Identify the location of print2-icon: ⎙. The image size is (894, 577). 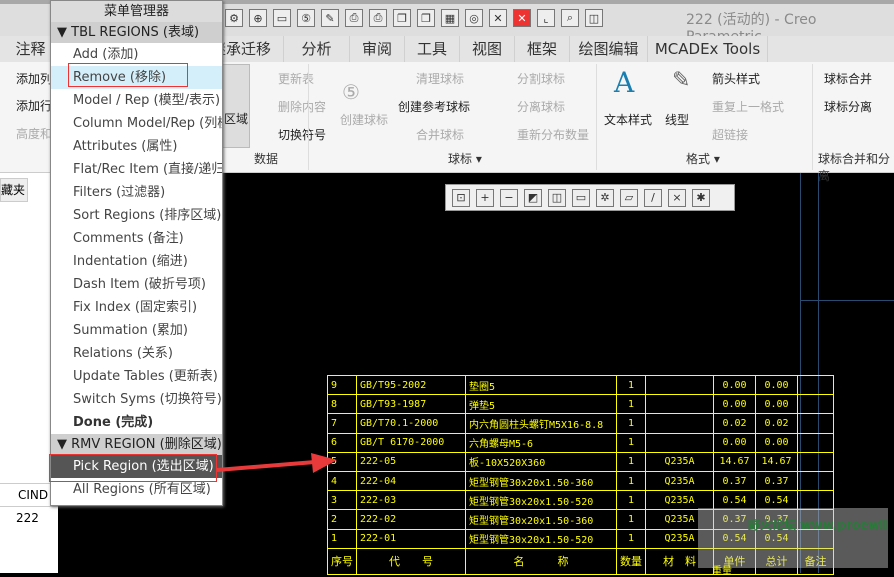
(378, 18).